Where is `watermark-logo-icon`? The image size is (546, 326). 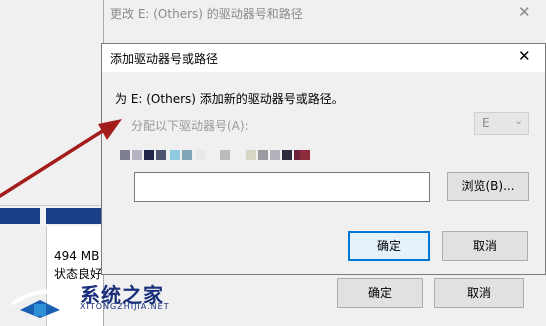
watermark-logo-icon is located at coordinates (41, 303).